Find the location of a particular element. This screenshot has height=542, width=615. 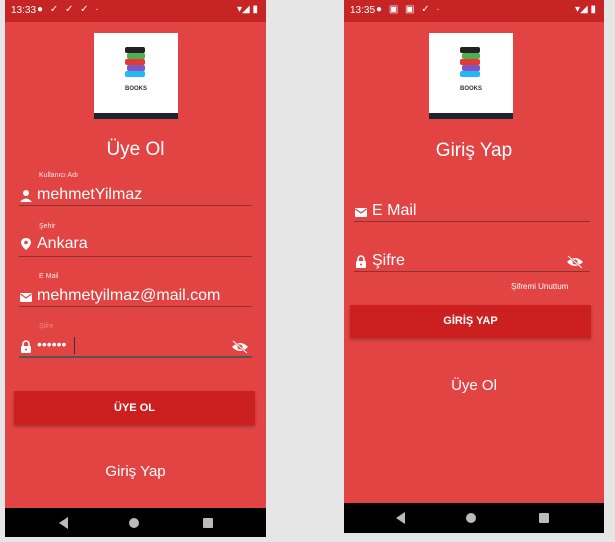

notification-icons: ● ▣ ▣ ✓ · is located at coordinates (409, 9).